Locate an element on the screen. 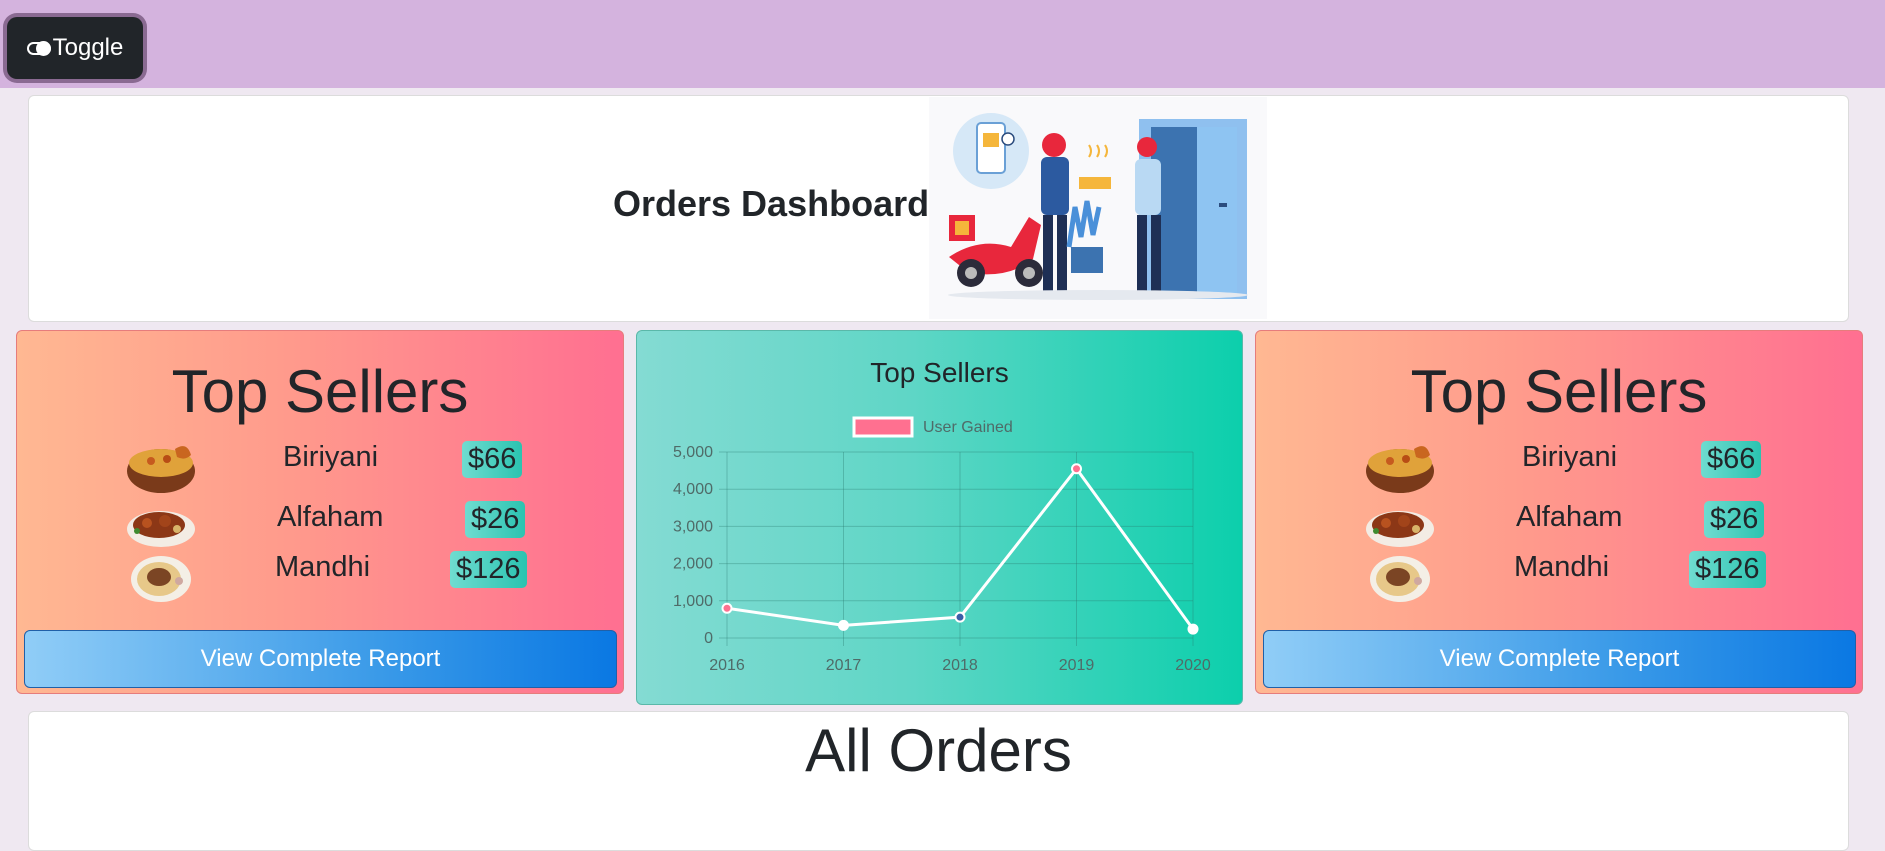 The height and width of the screenshot is (851, 1885). y-tick-label: 1,000 is located at coordinates (693, 601).